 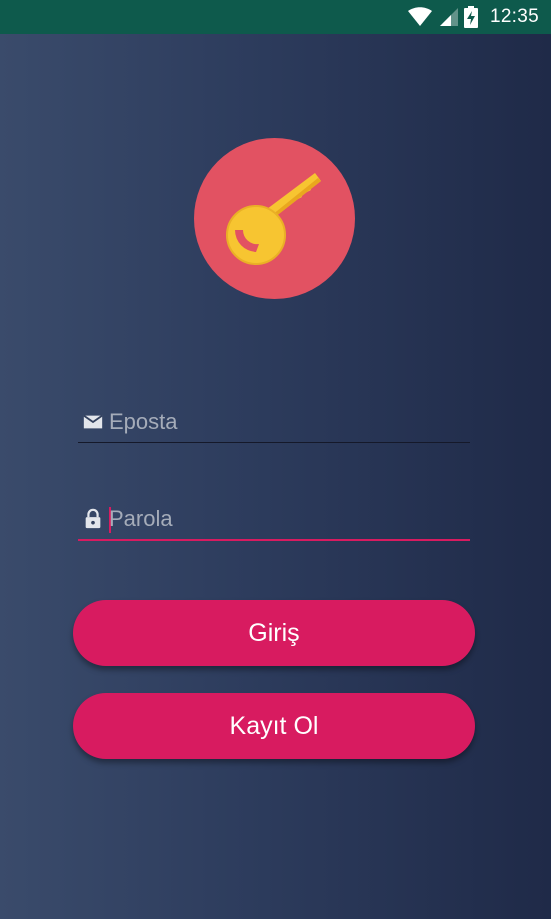 I want to click on battery-charging-icon, so click(x=470, y=17).